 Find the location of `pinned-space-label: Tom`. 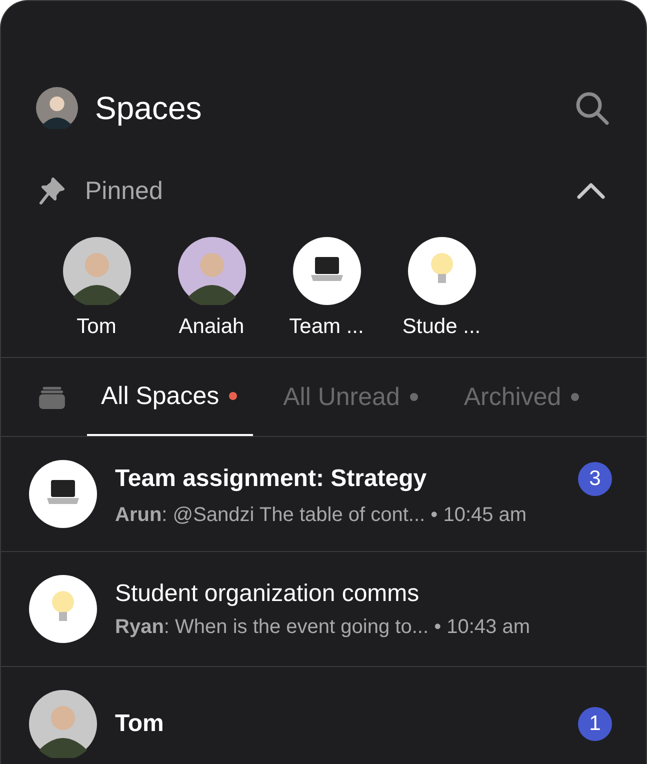

pinned-space-label: Tom is located at coordinates (96, 327).